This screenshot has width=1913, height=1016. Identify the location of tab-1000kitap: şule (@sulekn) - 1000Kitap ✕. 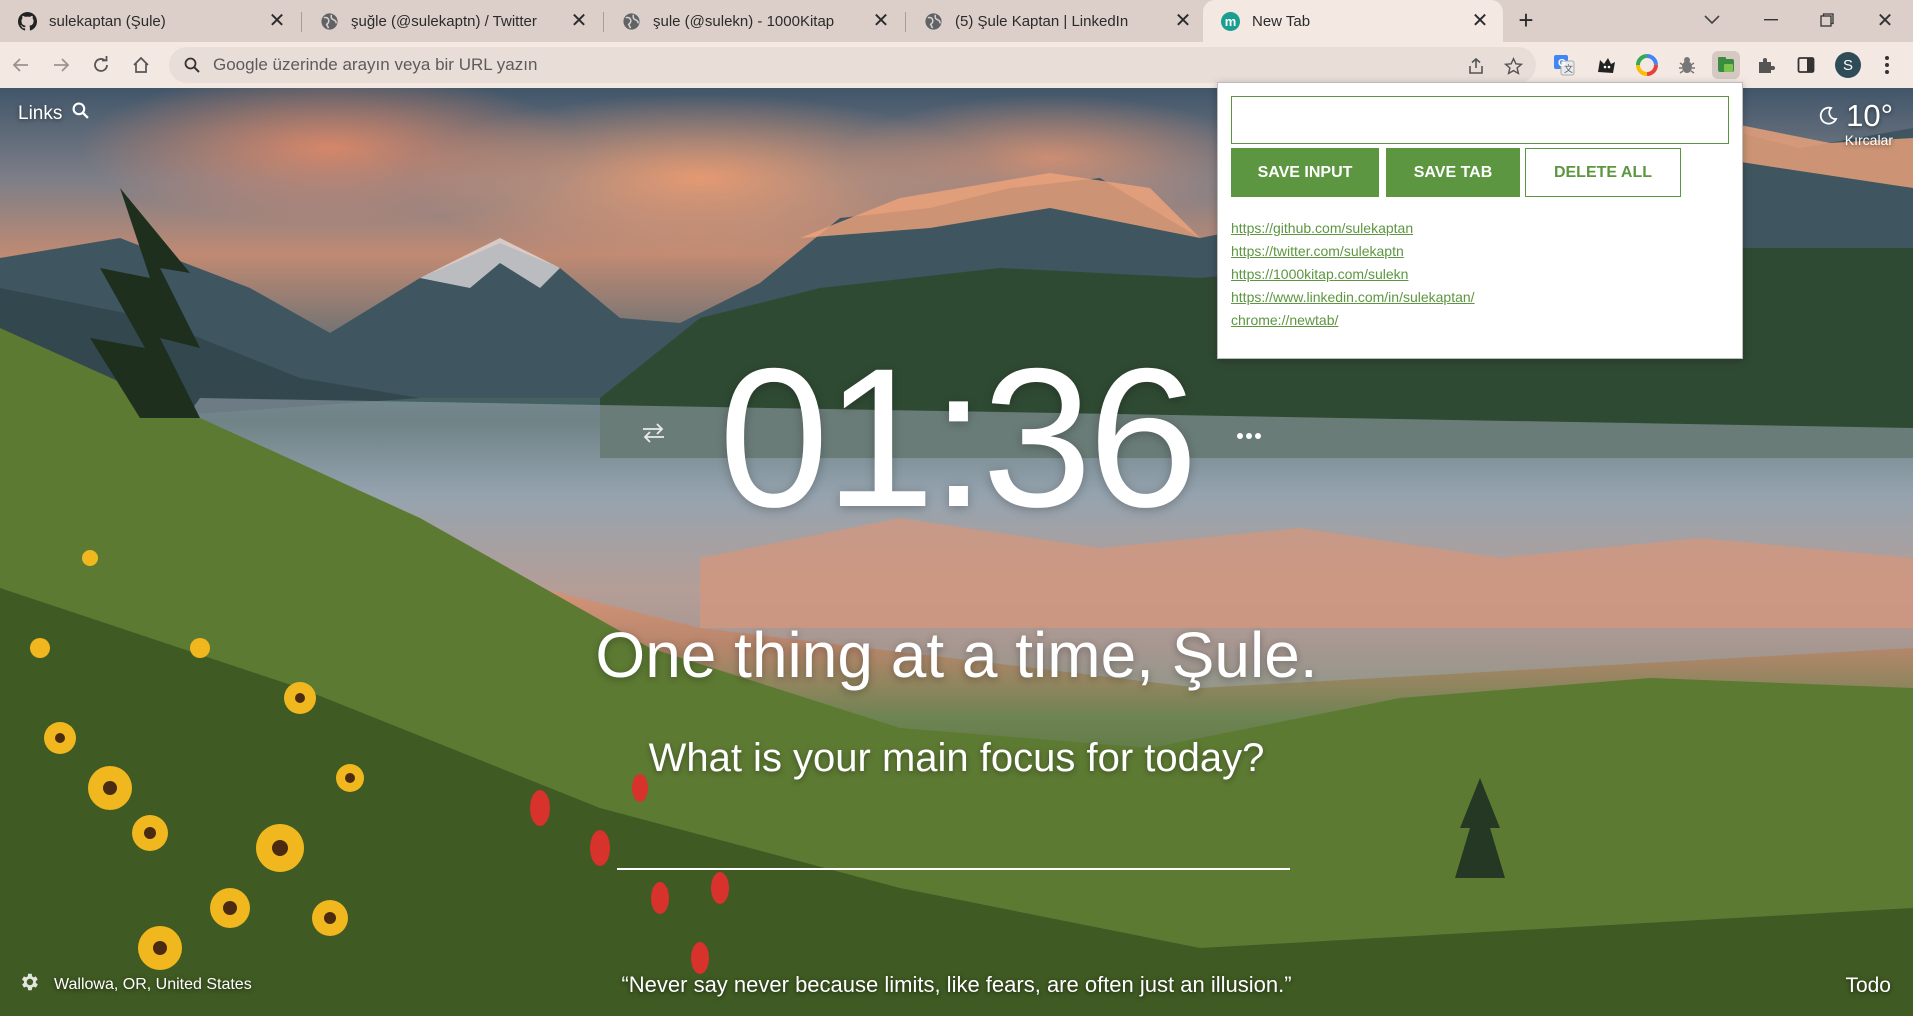
(754, 21).